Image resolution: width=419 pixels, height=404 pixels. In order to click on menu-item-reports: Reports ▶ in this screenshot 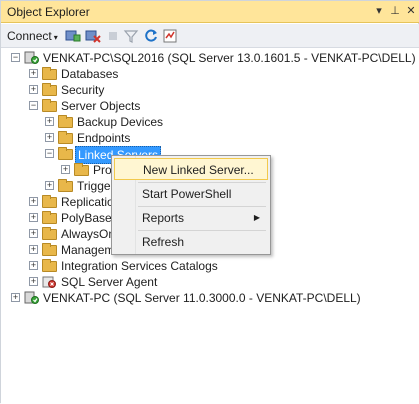, I will do `click(191, 218)`.